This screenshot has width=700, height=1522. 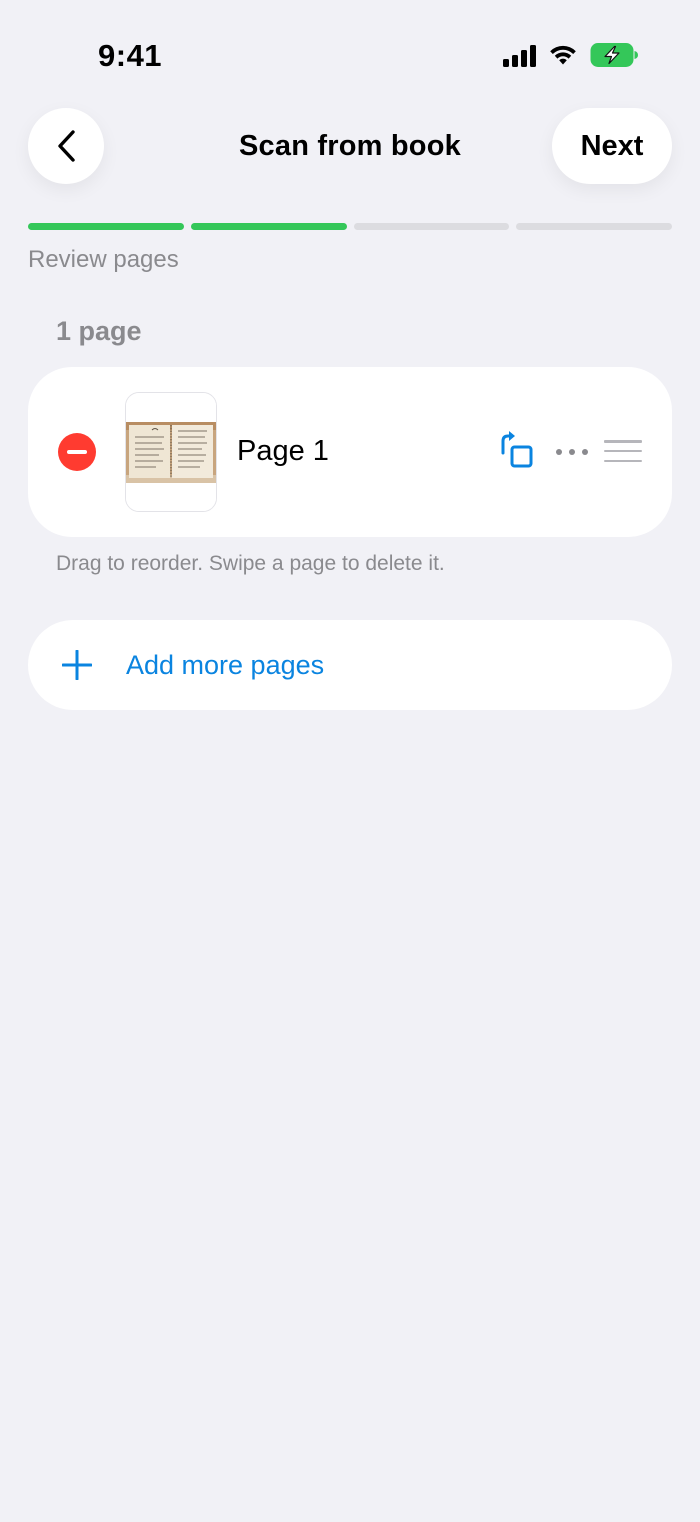 What do you see at coordinates (559, 452) in the screenshot?
I see `ellipsis-icon` at bounding box center [559, 452].